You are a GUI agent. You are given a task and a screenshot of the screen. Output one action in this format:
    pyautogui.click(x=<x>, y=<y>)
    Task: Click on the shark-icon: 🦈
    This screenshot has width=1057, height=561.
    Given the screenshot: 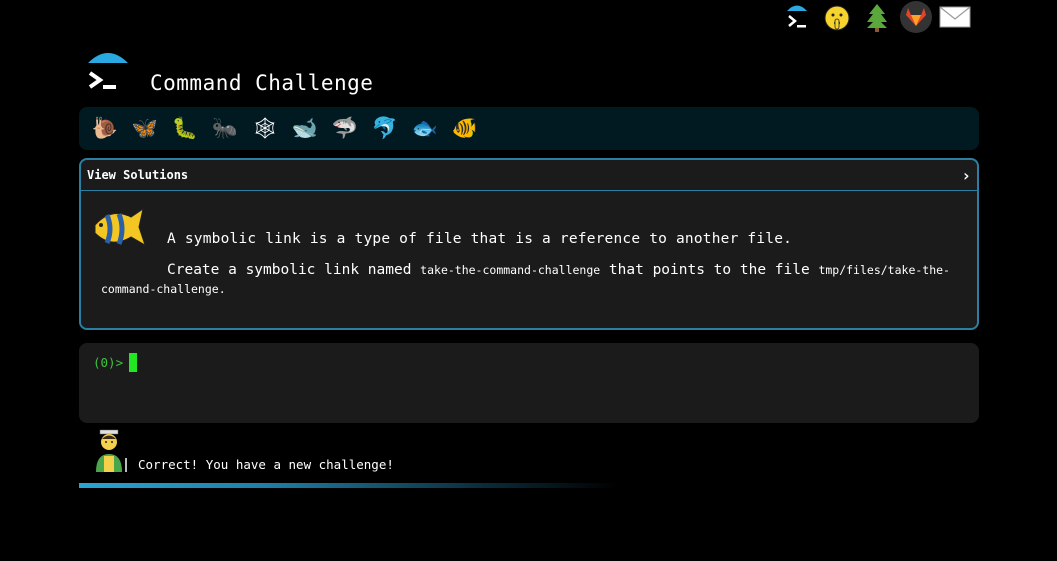 What is the action you would take?
    pyautogui.click(x=345, y=129)
    